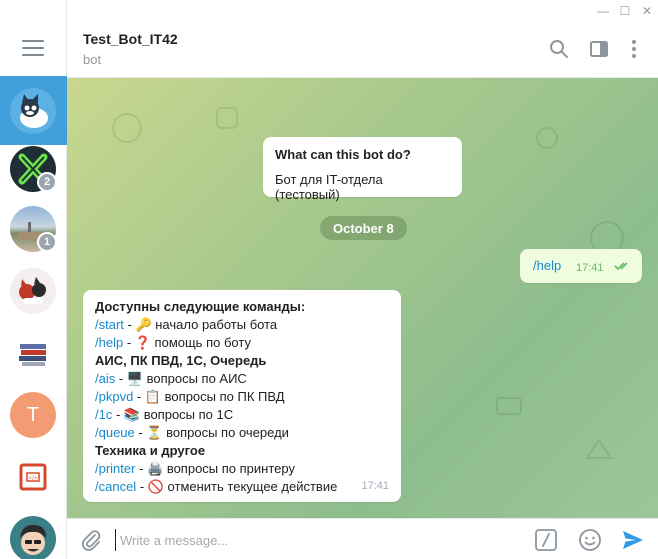 Image resolution: width=658 pixels, height=559 pixels. Describe the element at coordinates (634, 49) in the screenshot. I see `more-options-icon` at that location.